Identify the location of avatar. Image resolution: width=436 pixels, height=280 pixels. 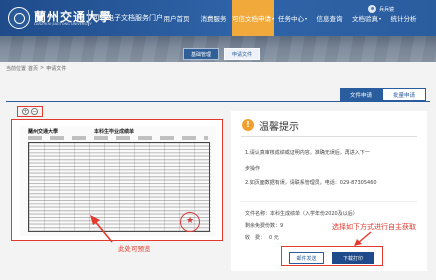
(372, 9).